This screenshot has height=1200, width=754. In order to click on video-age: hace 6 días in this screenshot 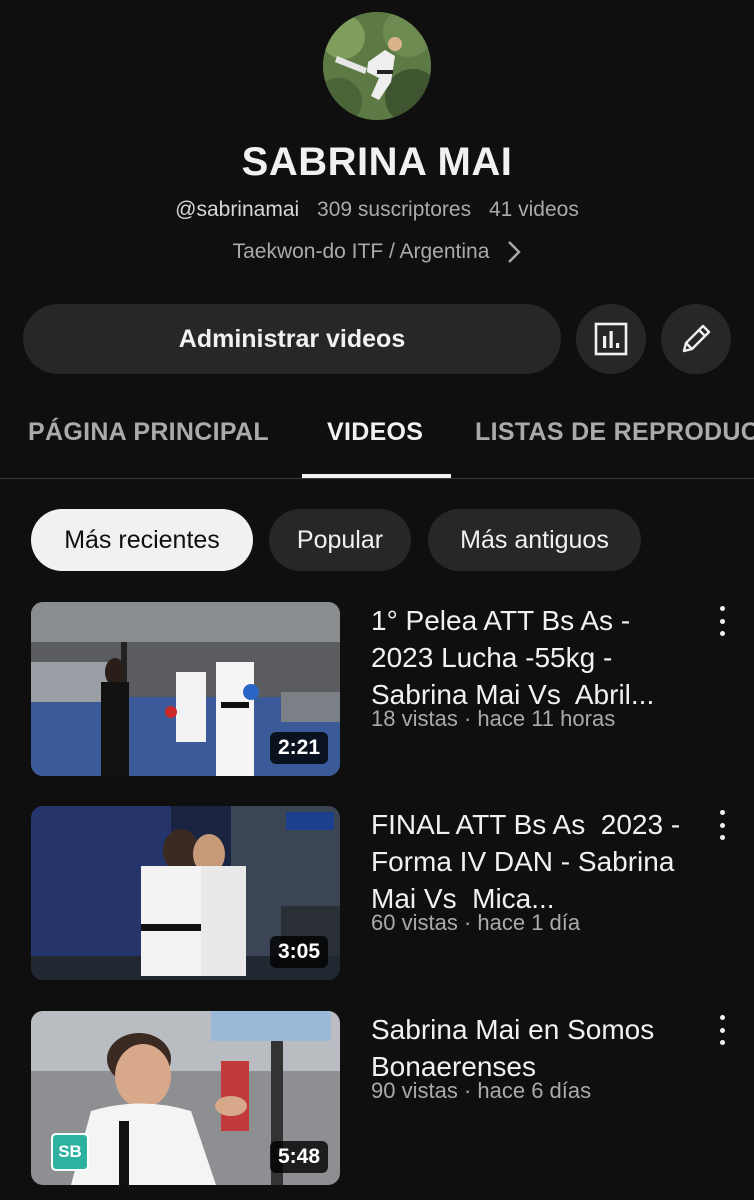, I will do `click(534, 1090)`.